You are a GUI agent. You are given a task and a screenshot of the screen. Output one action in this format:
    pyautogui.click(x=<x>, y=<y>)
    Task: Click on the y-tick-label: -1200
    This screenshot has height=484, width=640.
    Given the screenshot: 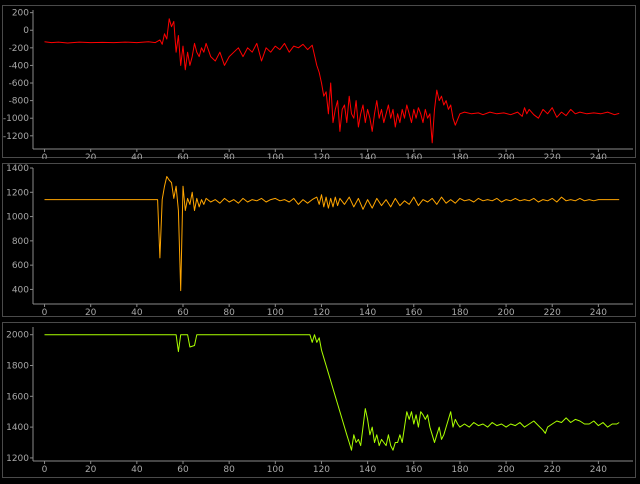 What is the action you would take?
    pyautogui.click(x=16, y=137)
    